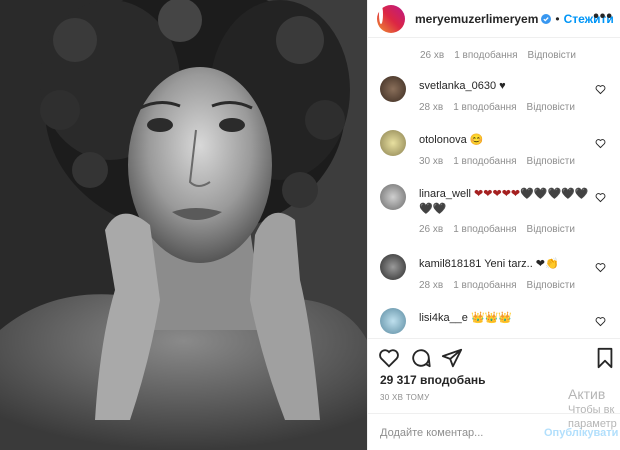  I want to click on watermark-line: Чтобы вк, so click(591, 410).